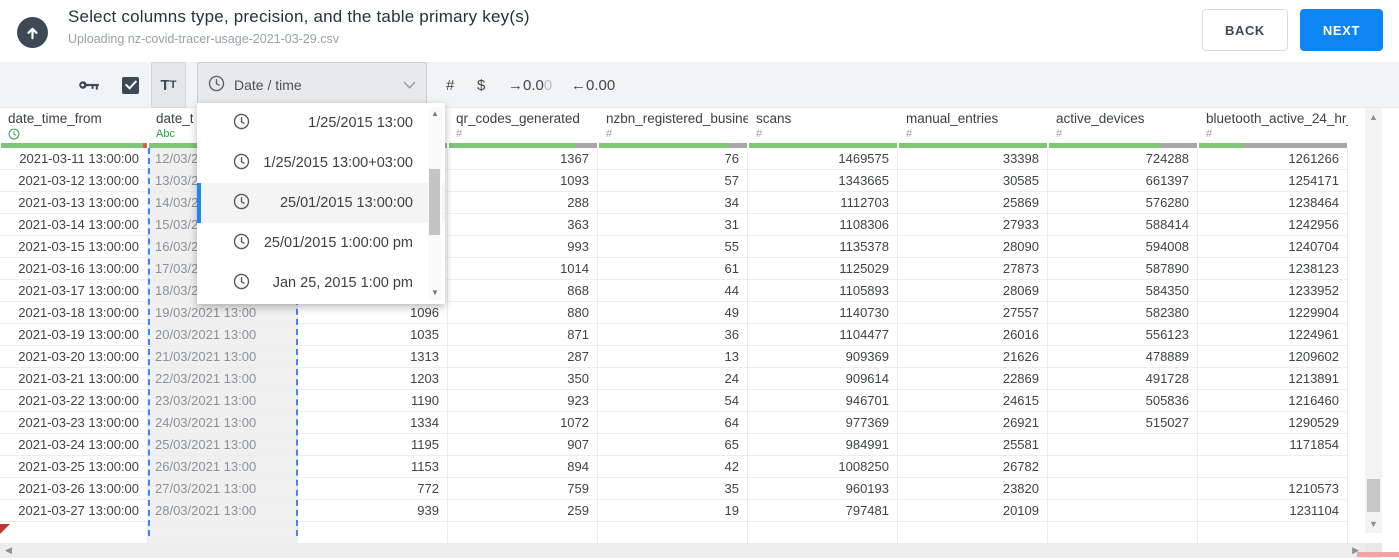 The height and width of the screenshot is (560, 1399). What do you see at coordinates (450, 85) in the screenshot?
I see `number-type-button: #` at bounding box center [450, 85].